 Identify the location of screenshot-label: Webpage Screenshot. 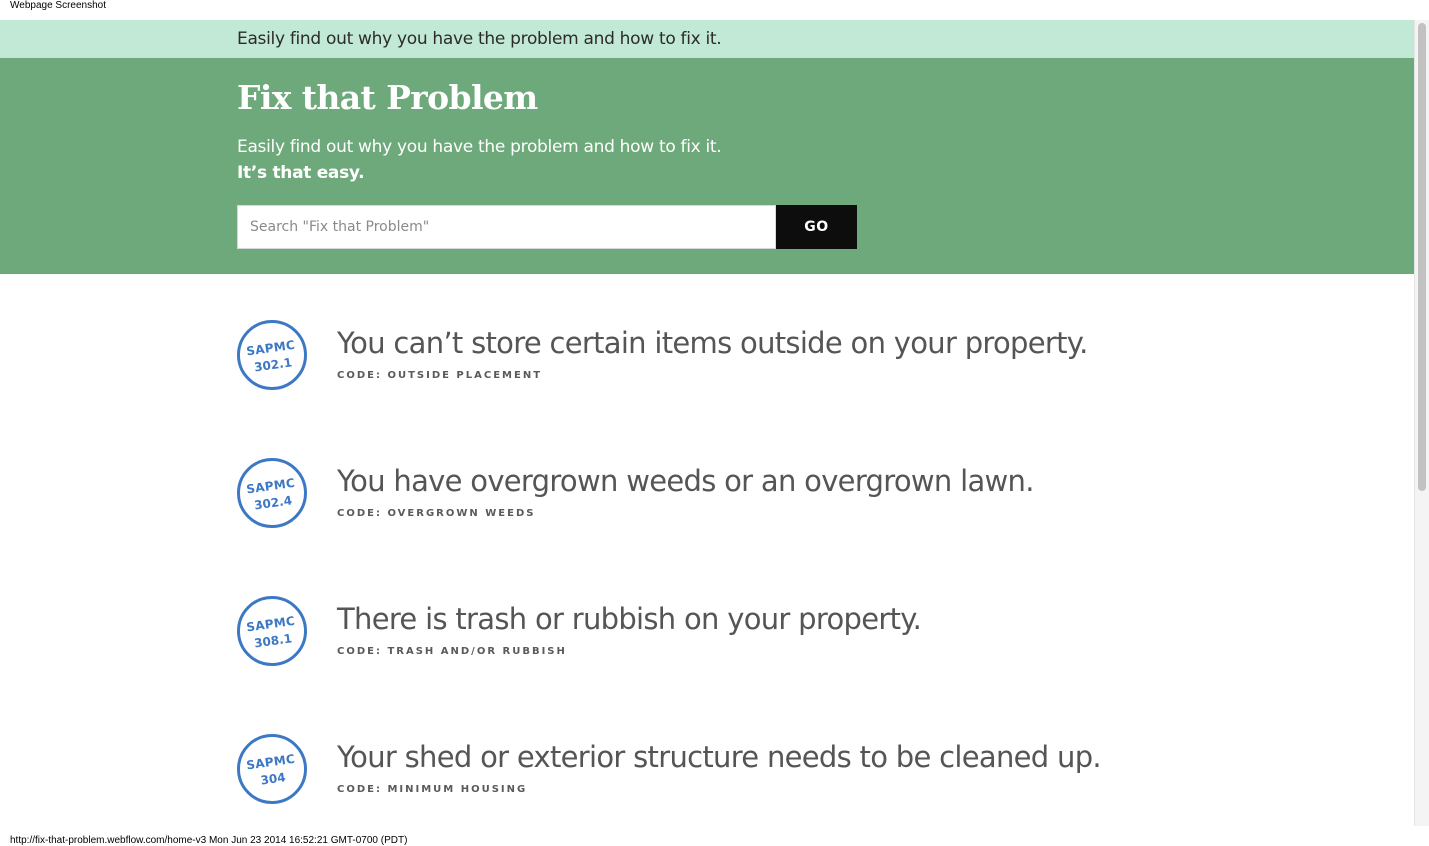
(58, 5).